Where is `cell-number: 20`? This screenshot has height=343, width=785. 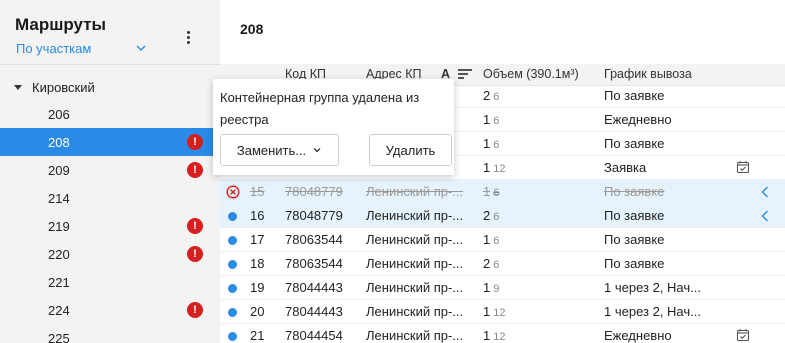 cell-number: 20 is located at coordinates (257, 311).